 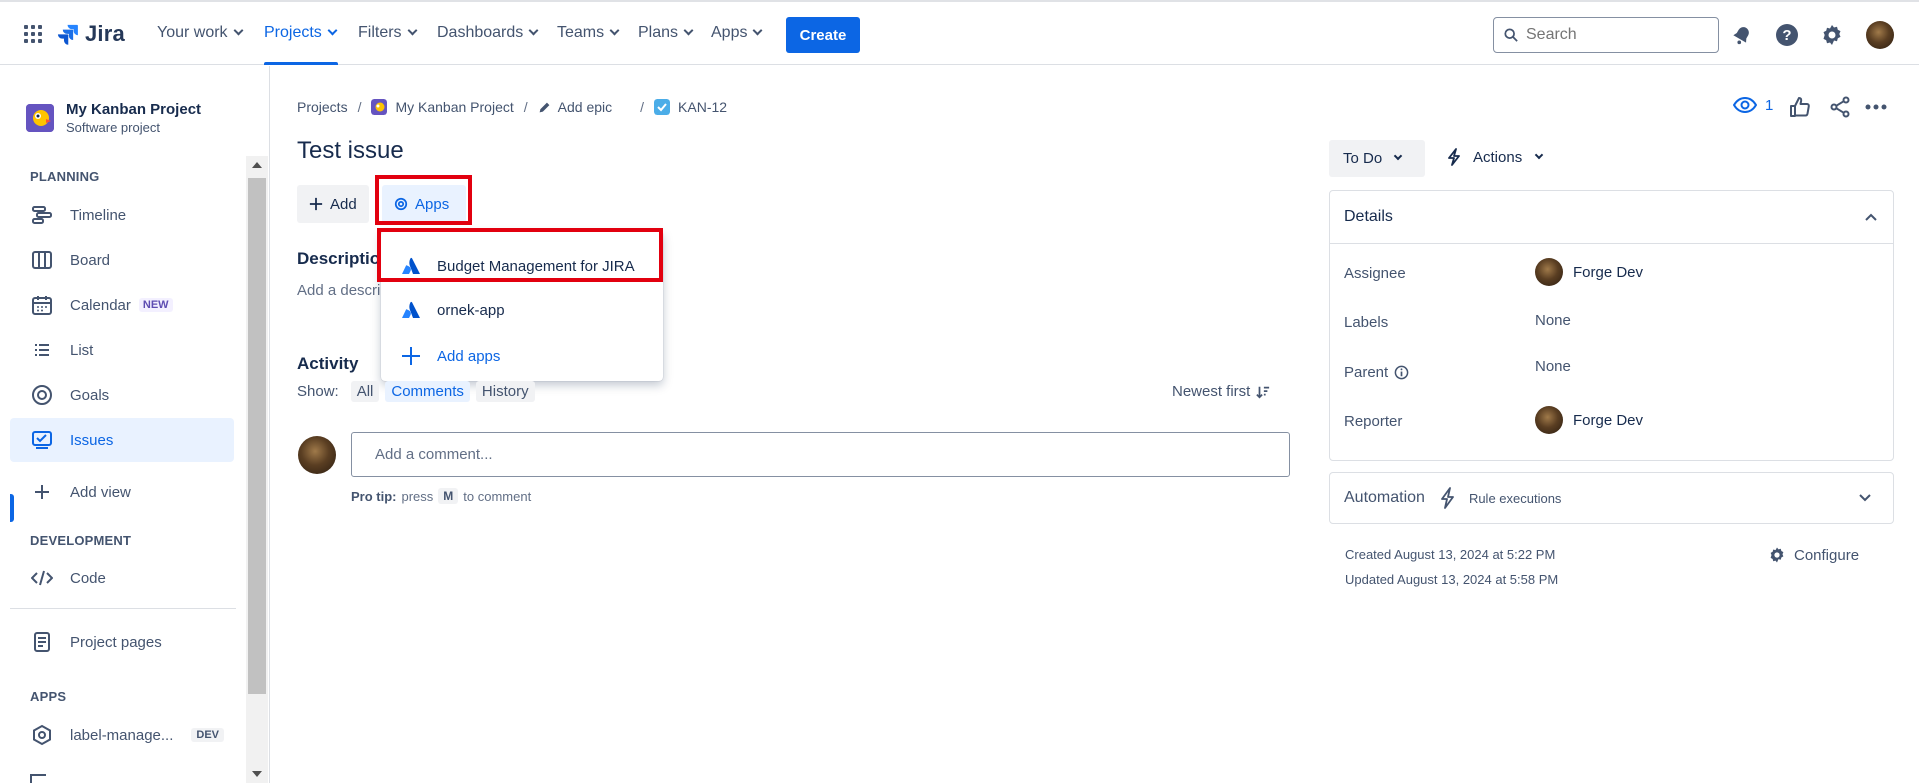 I want to click on breadcrumb-project: My Kanban Project, so click(x=454, y=107).